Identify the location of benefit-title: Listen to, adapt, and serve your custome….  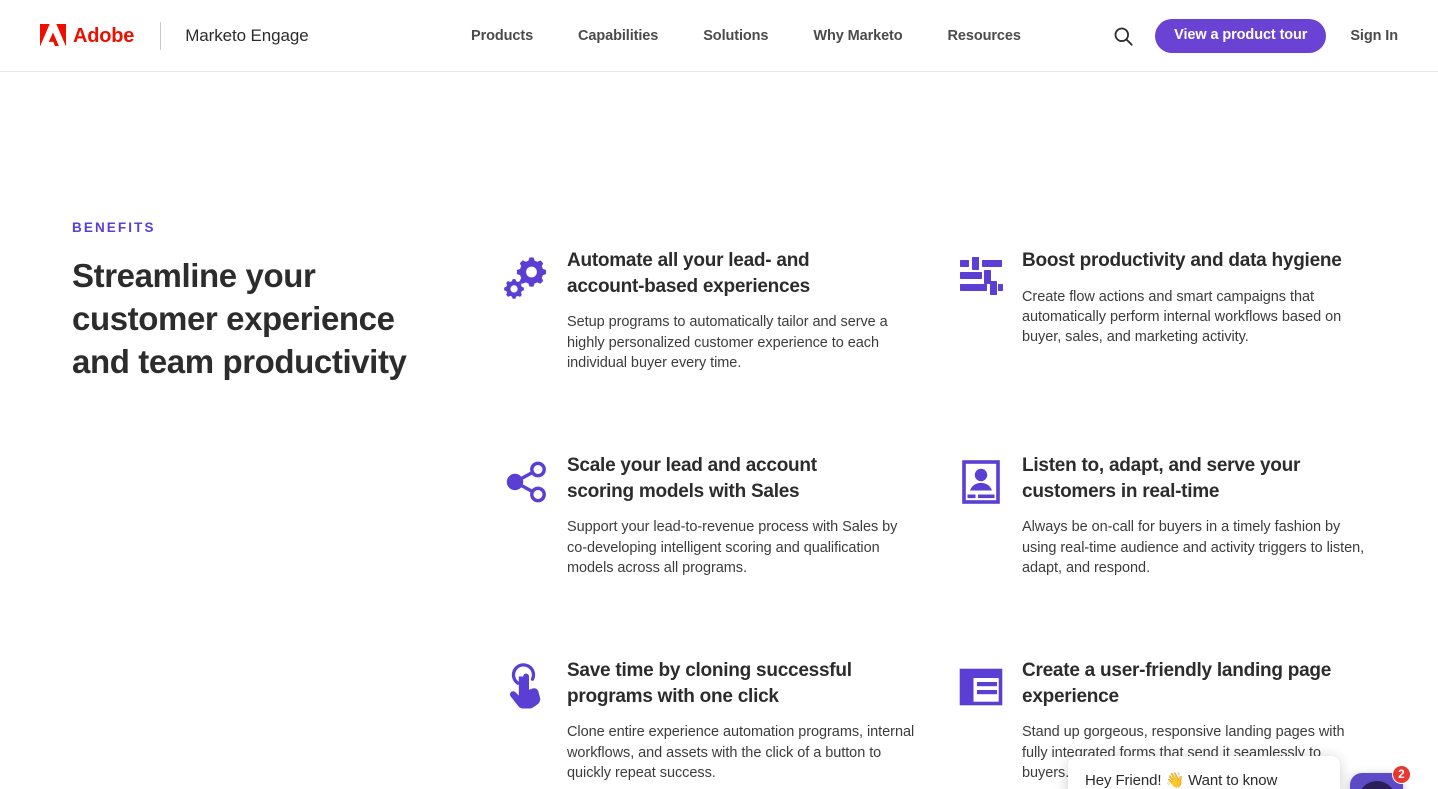
(1161, 478).